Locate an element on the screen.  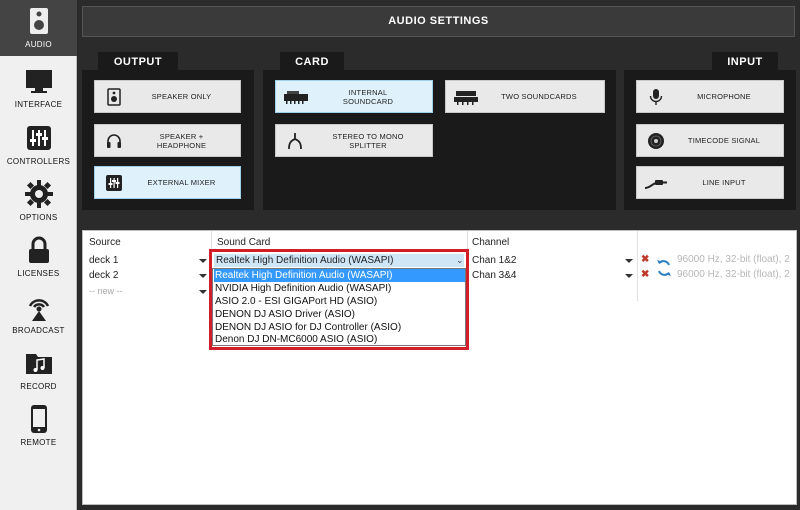
sidebar-item-record: RECORD is located at coordinates (38, 370).